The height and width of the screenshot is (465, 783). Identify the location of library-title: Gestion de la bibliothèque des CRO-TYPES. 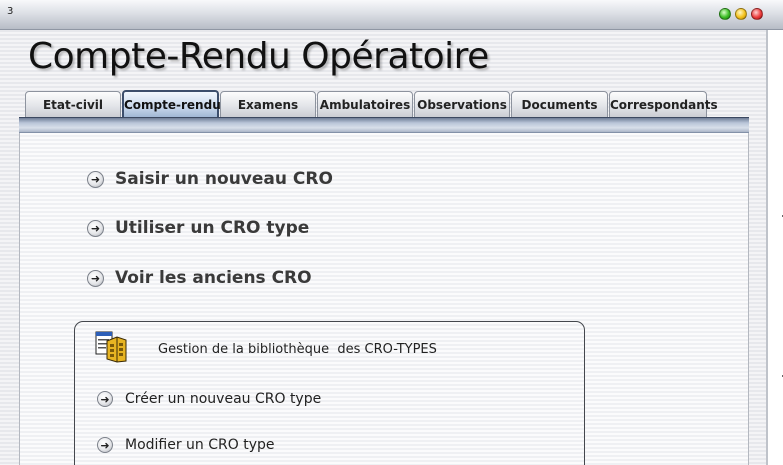
(297, 349).